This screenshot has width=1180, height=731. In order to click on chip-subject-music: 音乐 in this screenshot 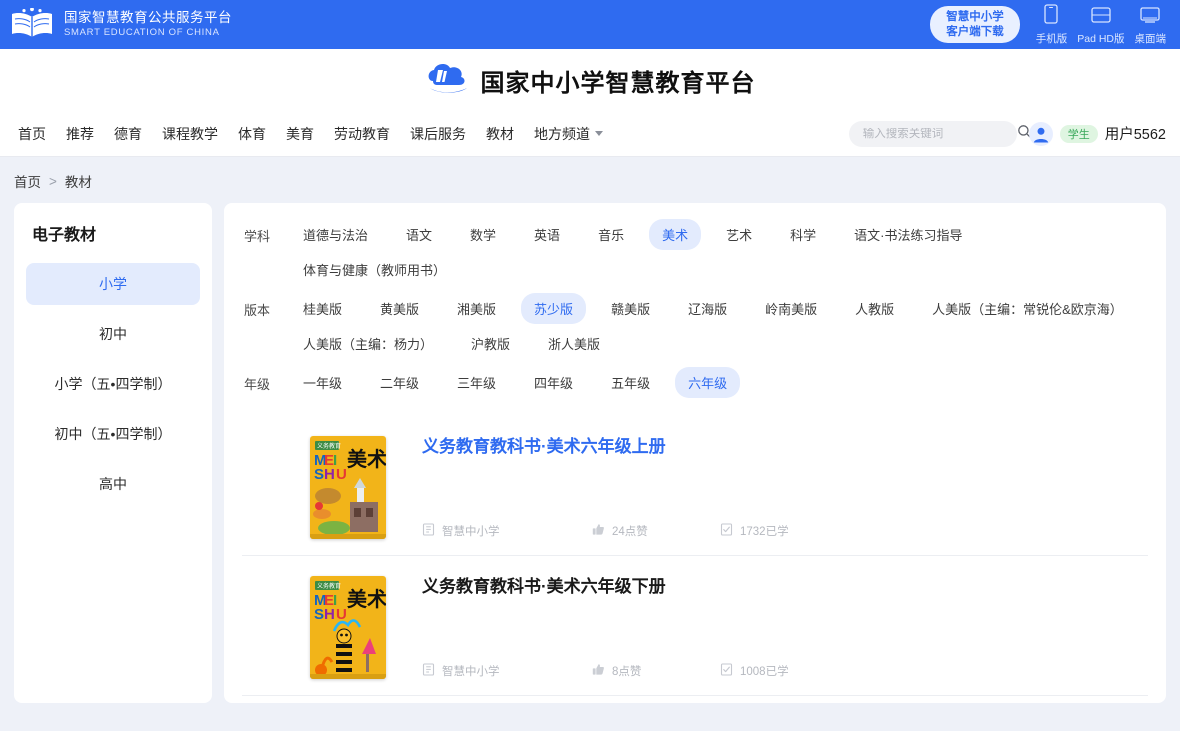, I will do `click(611, 234)`.